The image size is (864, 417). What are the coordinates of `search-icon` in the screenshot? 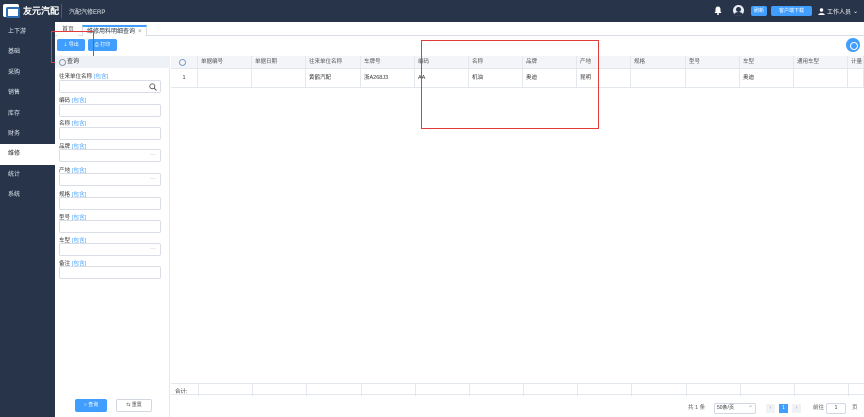 It's located at (153, 87).